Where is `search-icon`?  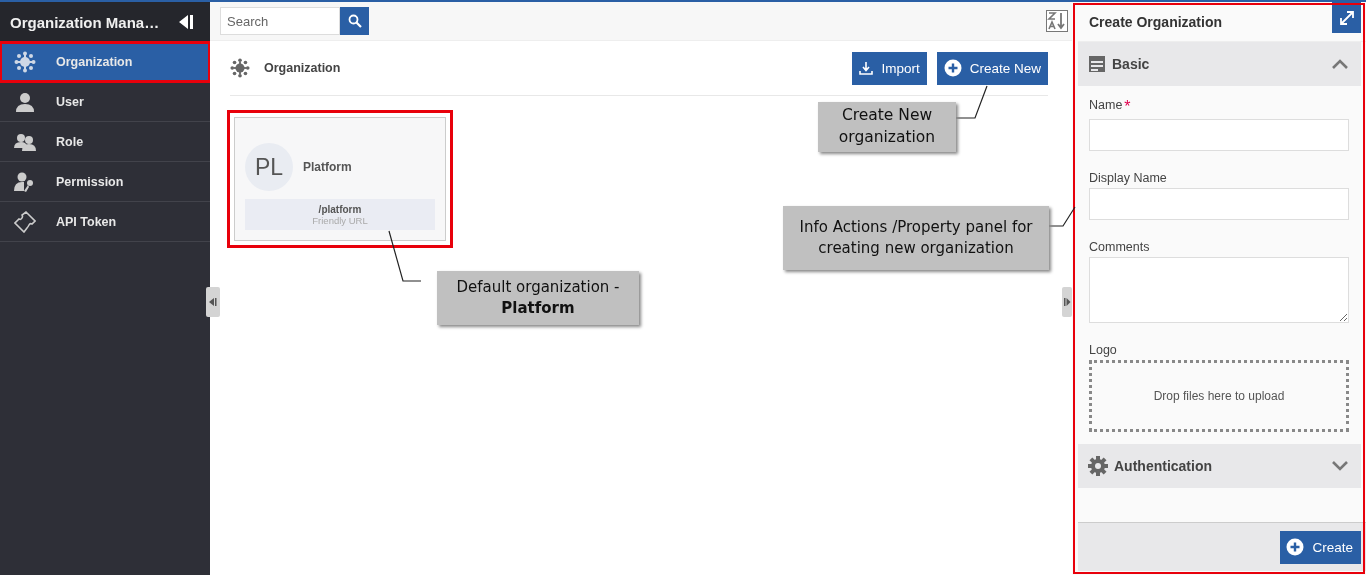
search-icon is located at coordinates (354, 21).